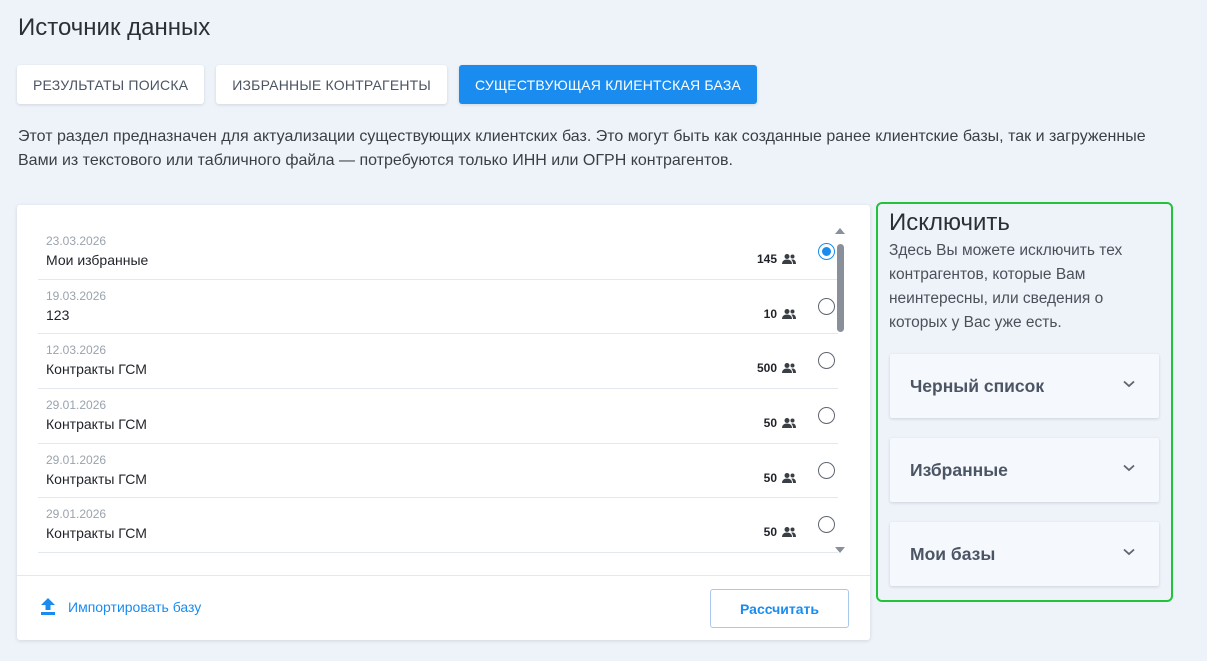  Describe the element at coordinates (76, 350) in the screenshot. I see `base-date: 12.03.2026` at that location.